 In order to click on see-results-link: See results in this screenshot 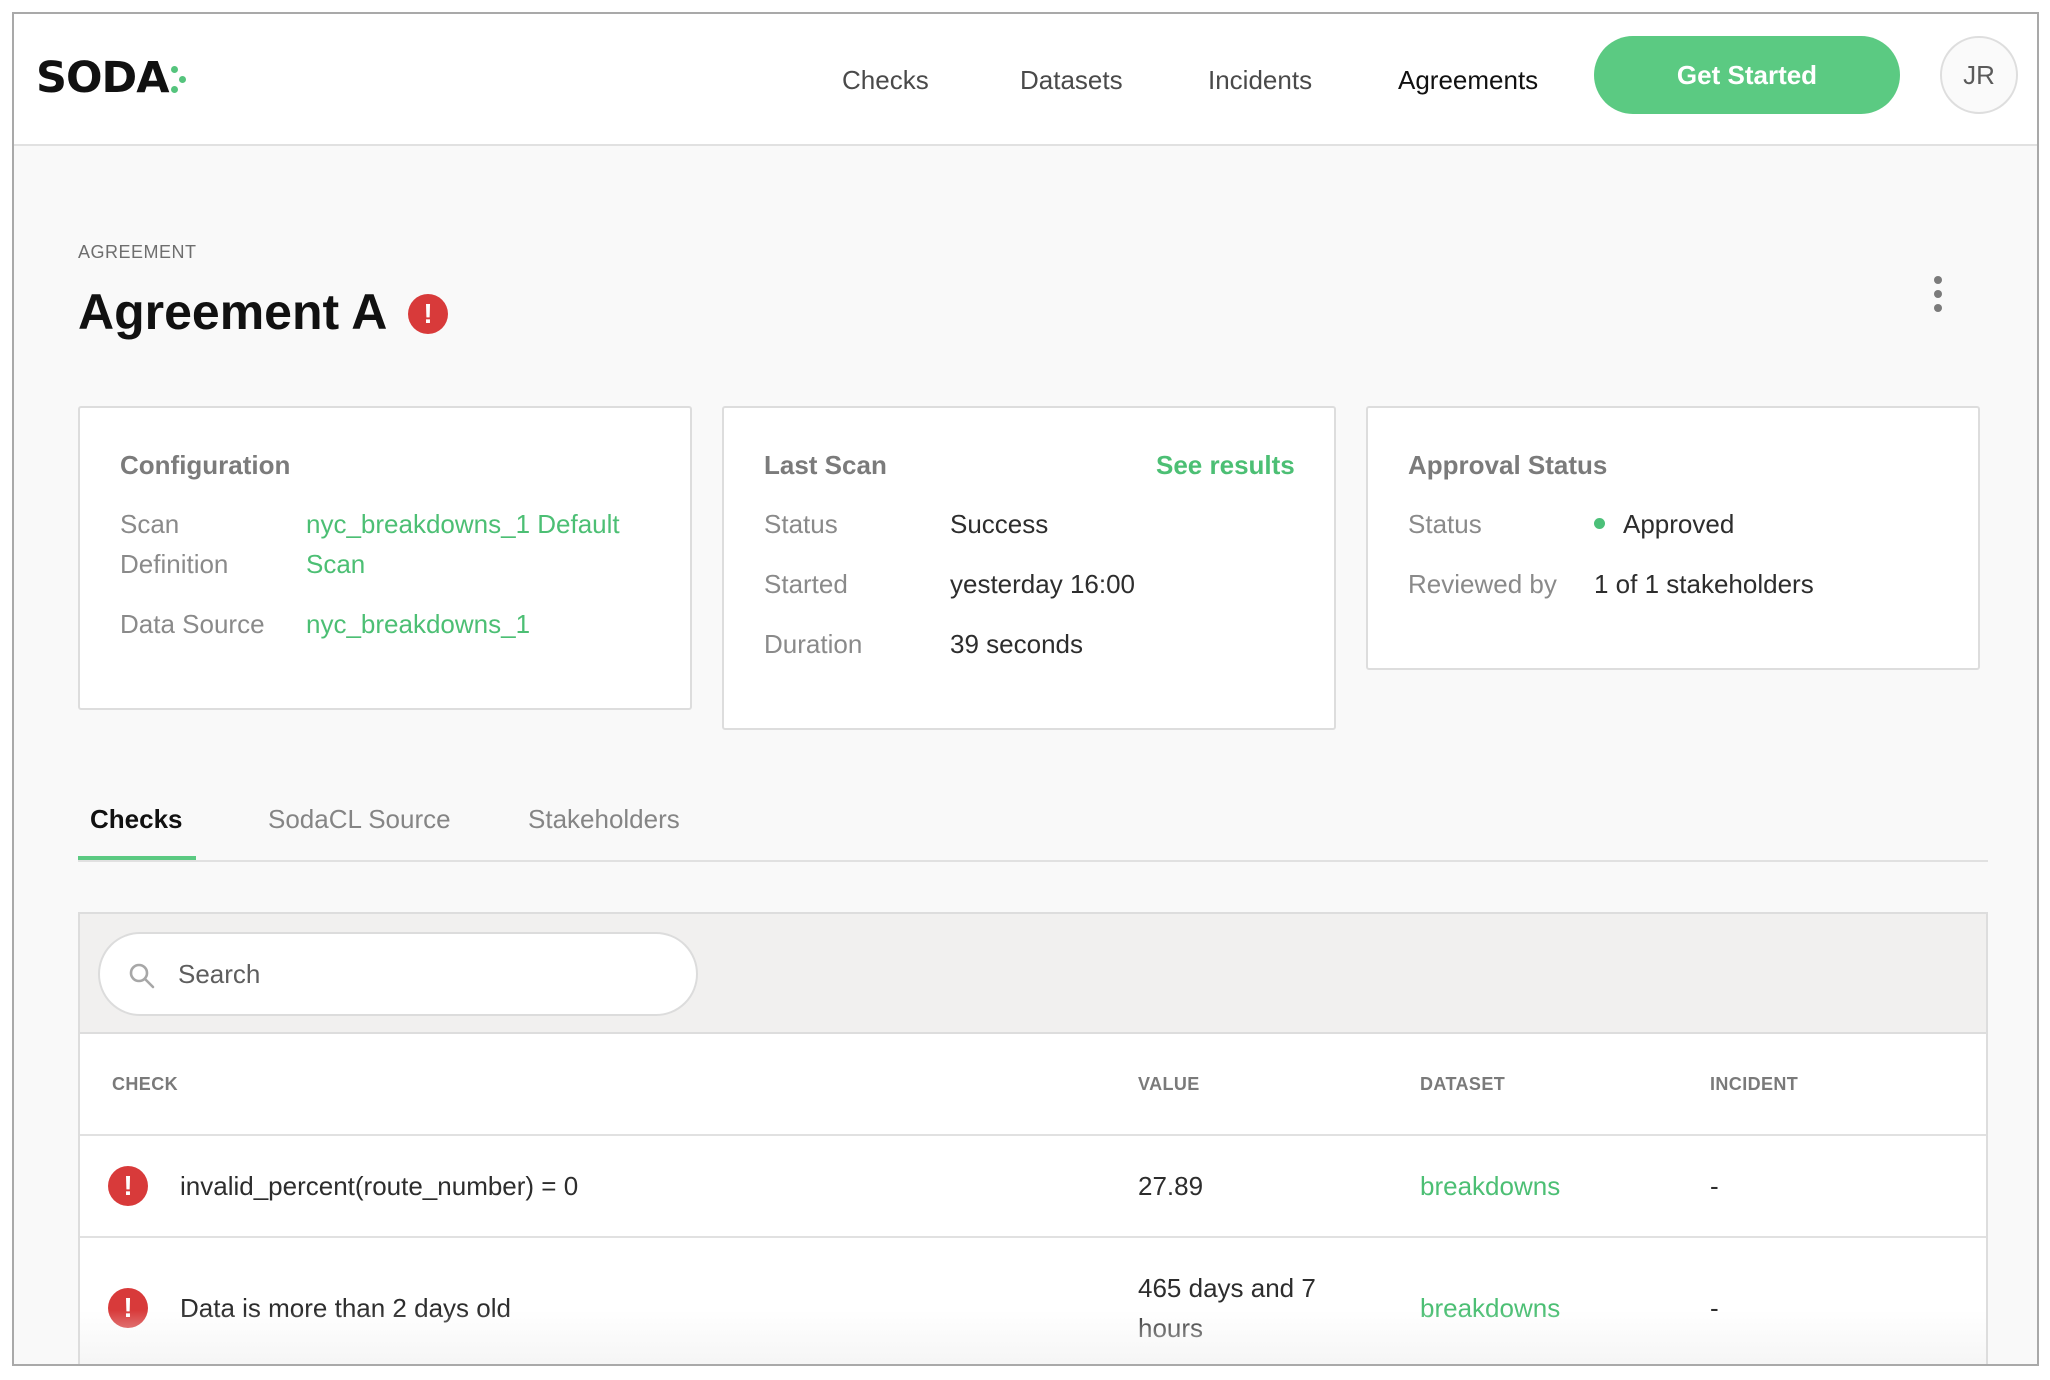, I will do `click(1225, 465)`.